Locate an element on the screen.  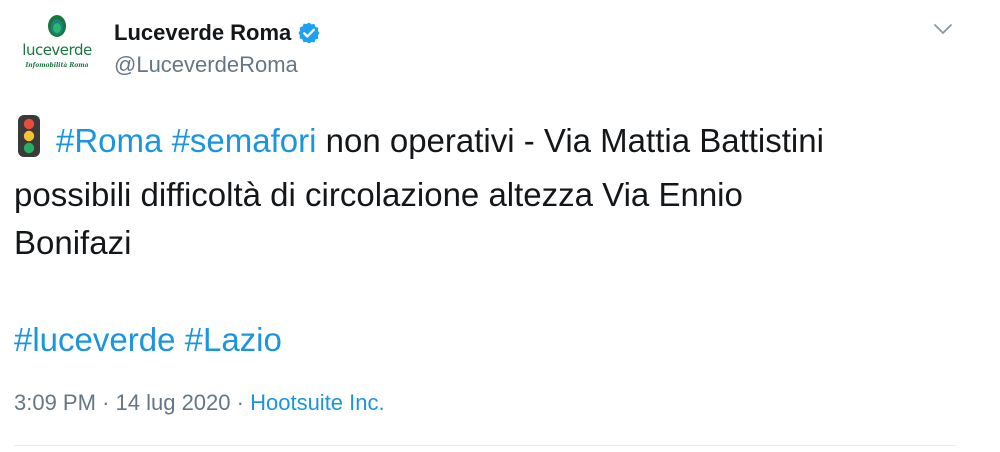
hashtag-lazio: #Lazio is located at coordinates (233, 339).